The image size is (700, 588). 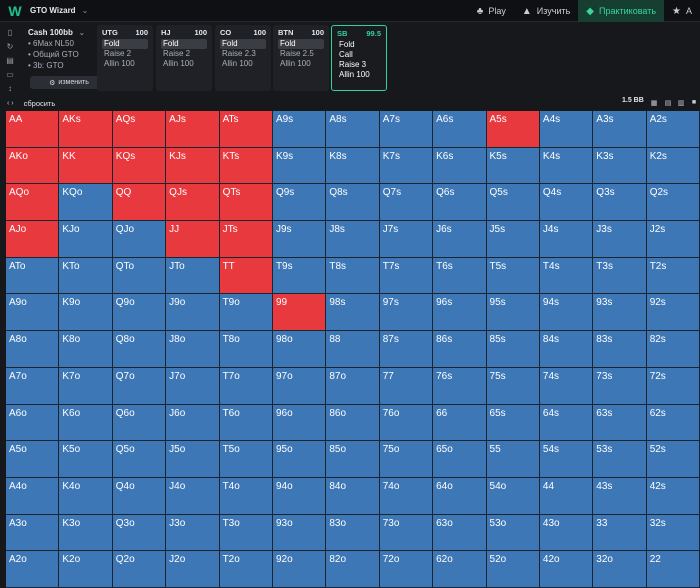 What do you see at coordinates (406, 386) in the screenshot?
I see `hand-cell: 77` at bounding box center [406, 386].